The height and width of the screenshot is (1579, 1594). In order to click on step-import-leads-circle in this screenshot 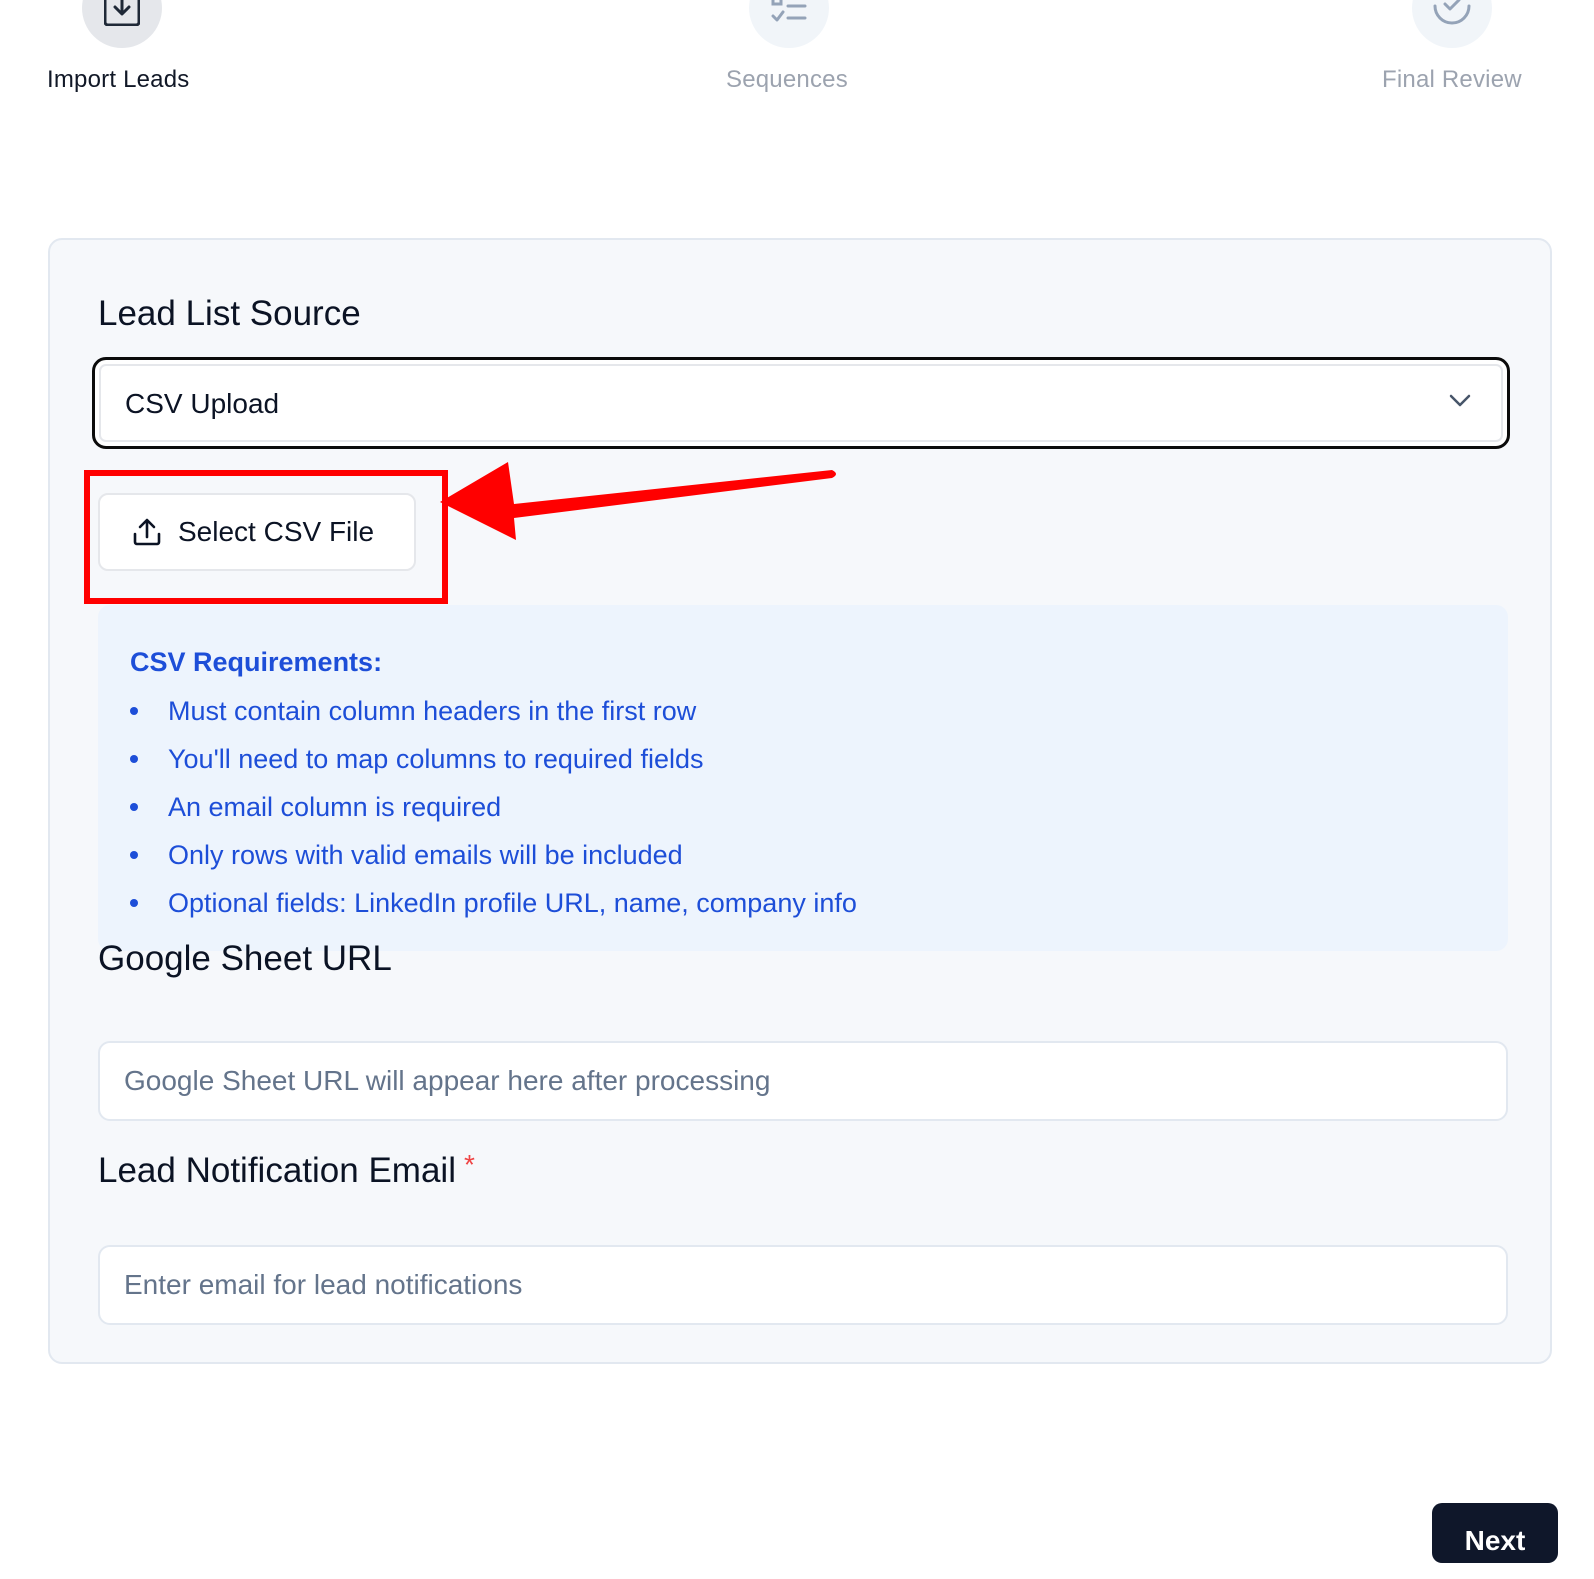, I will do `click(122, 24)`.